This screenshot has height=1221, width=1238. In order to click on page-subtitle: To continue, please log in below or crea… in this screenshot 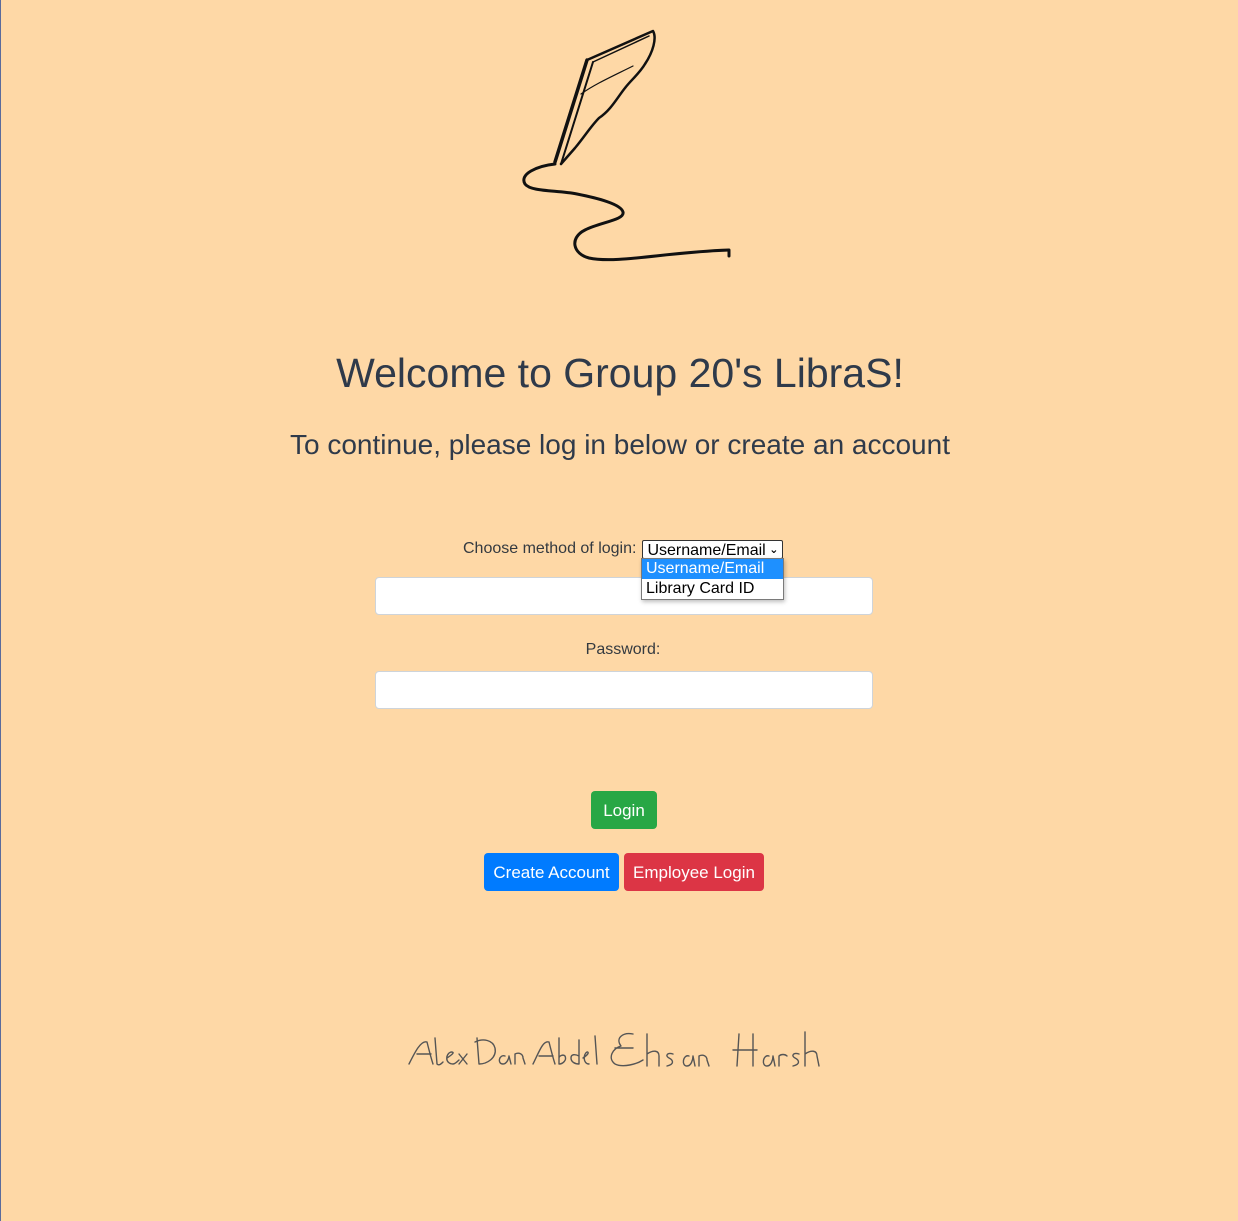, I will do `click(620, 444)`.